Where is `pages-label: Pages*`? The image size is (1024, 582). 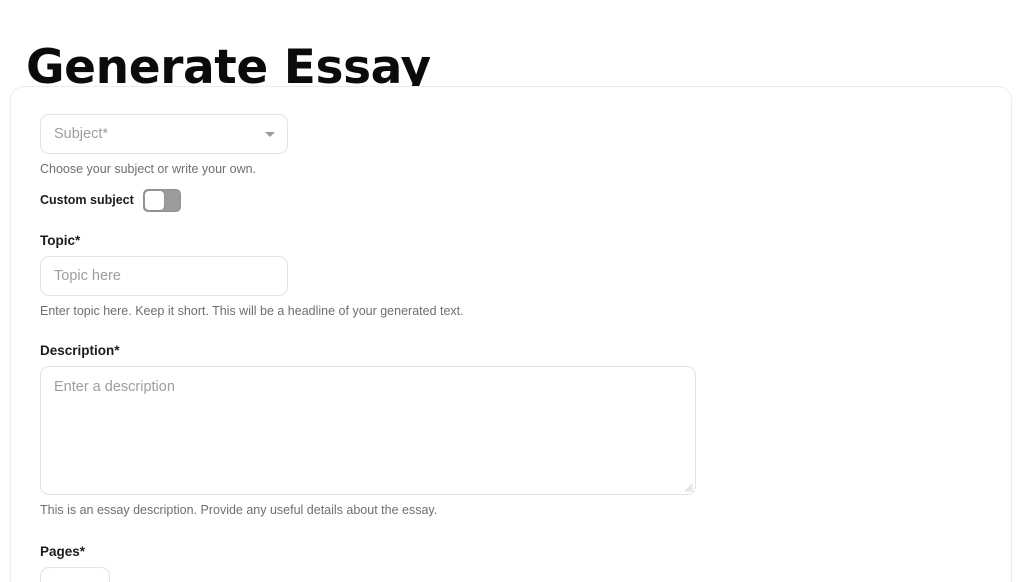 pages-label: Pages* is located at coordinates (63, 551).